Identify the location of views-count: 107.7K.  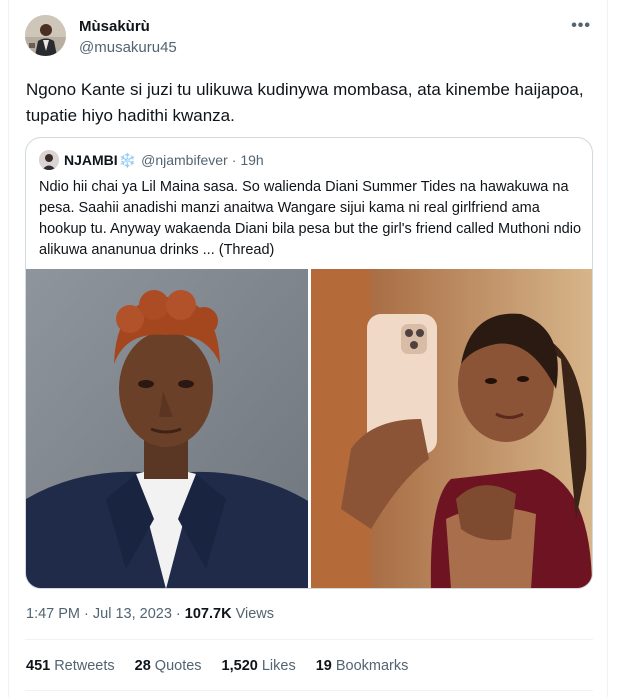
(208, 614).